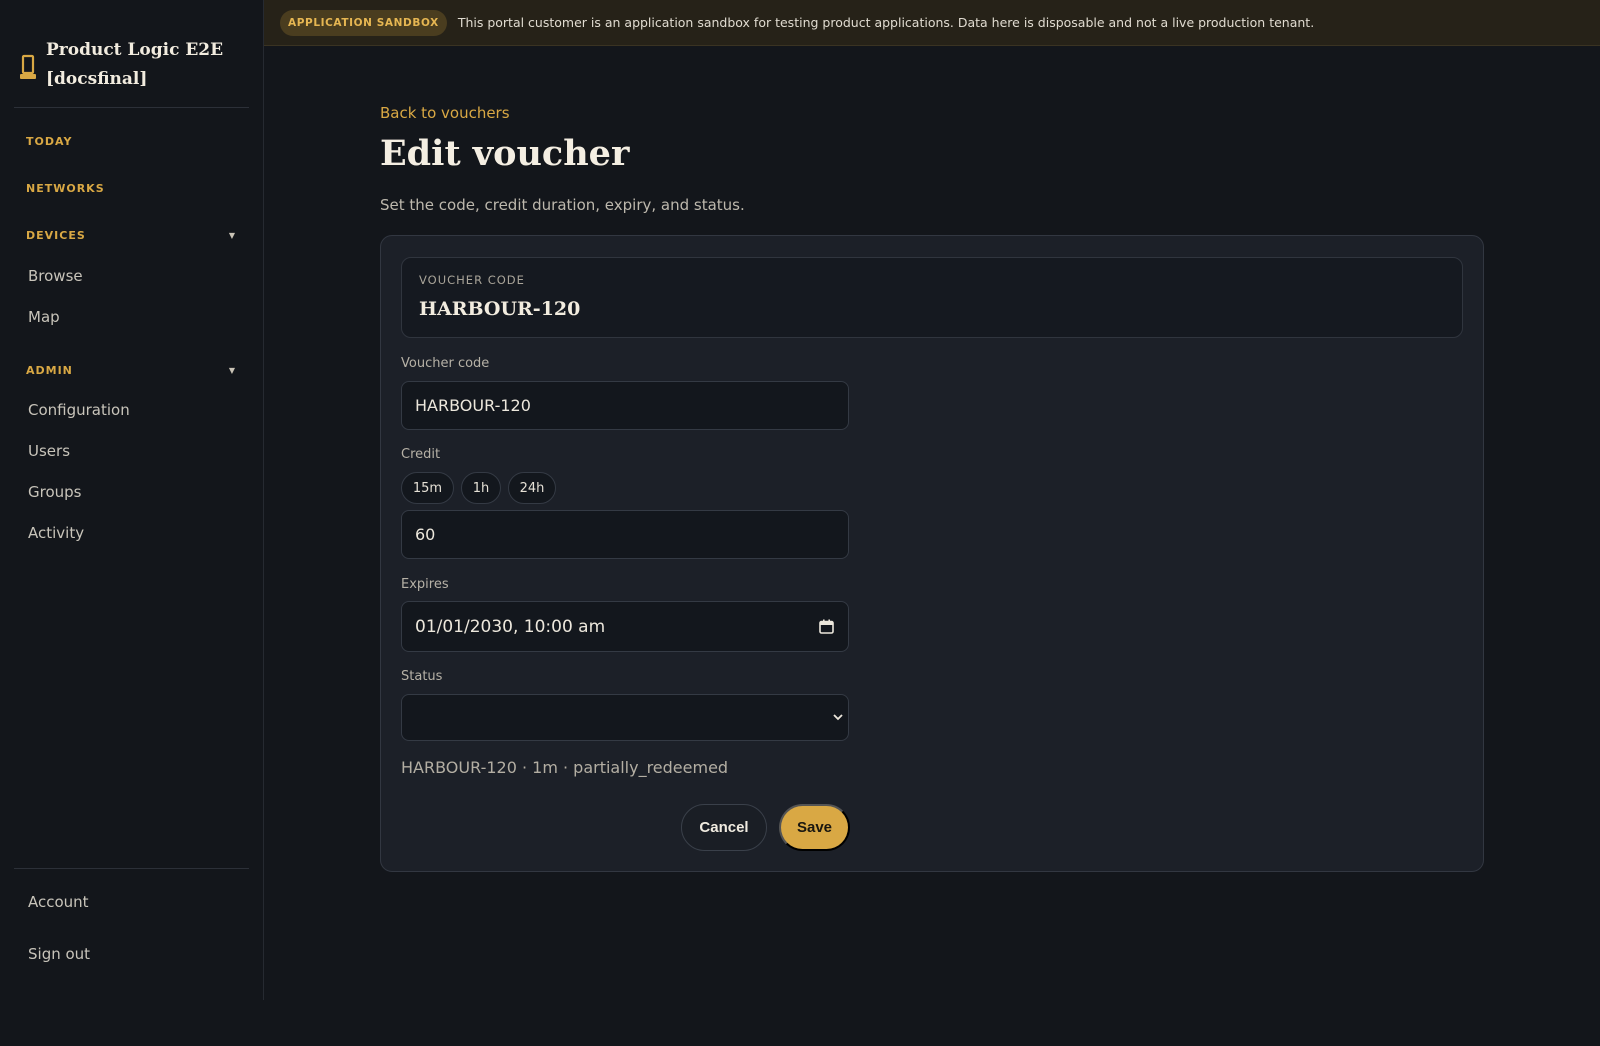 This screenshot has height=1046, width=1600. What do you see at coordinates (932, 297) in the screenshot?
I see `voucher-code-panel: VOUCHER CODE HARBOUR-120` at bounding box center [932, 297].